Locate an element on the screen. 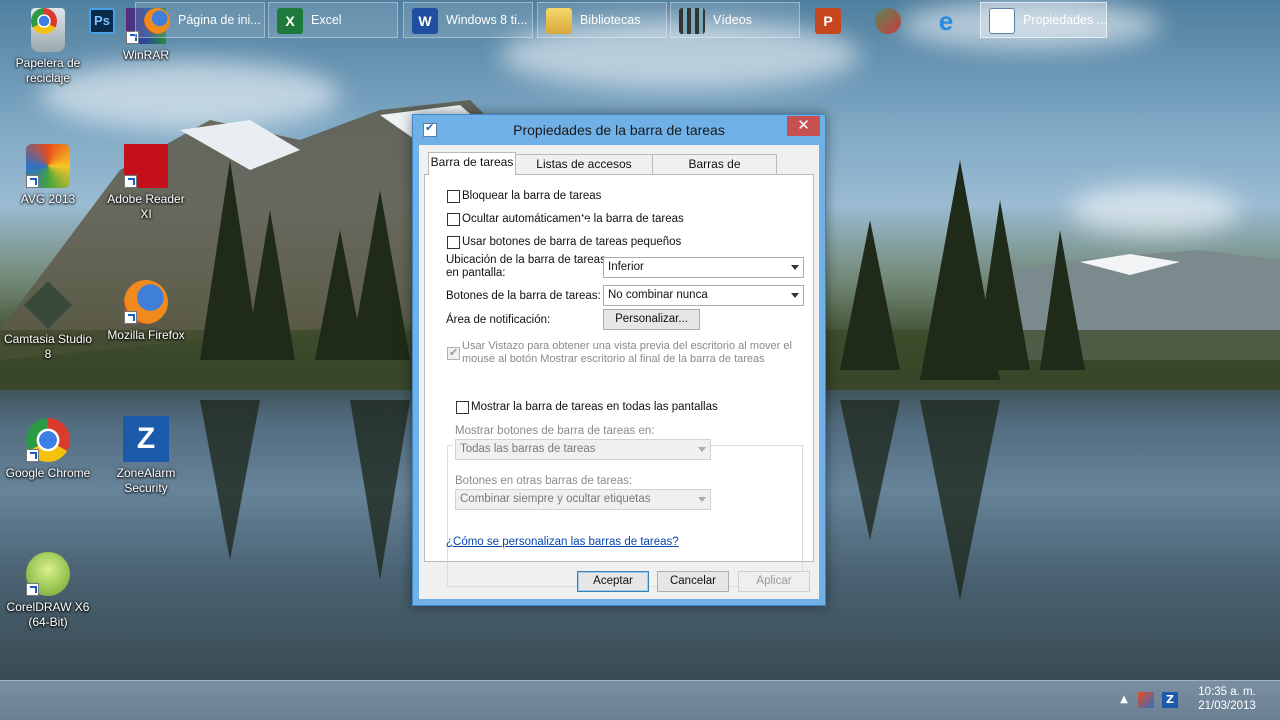  tool-icon is located at coordinates (888, 21).